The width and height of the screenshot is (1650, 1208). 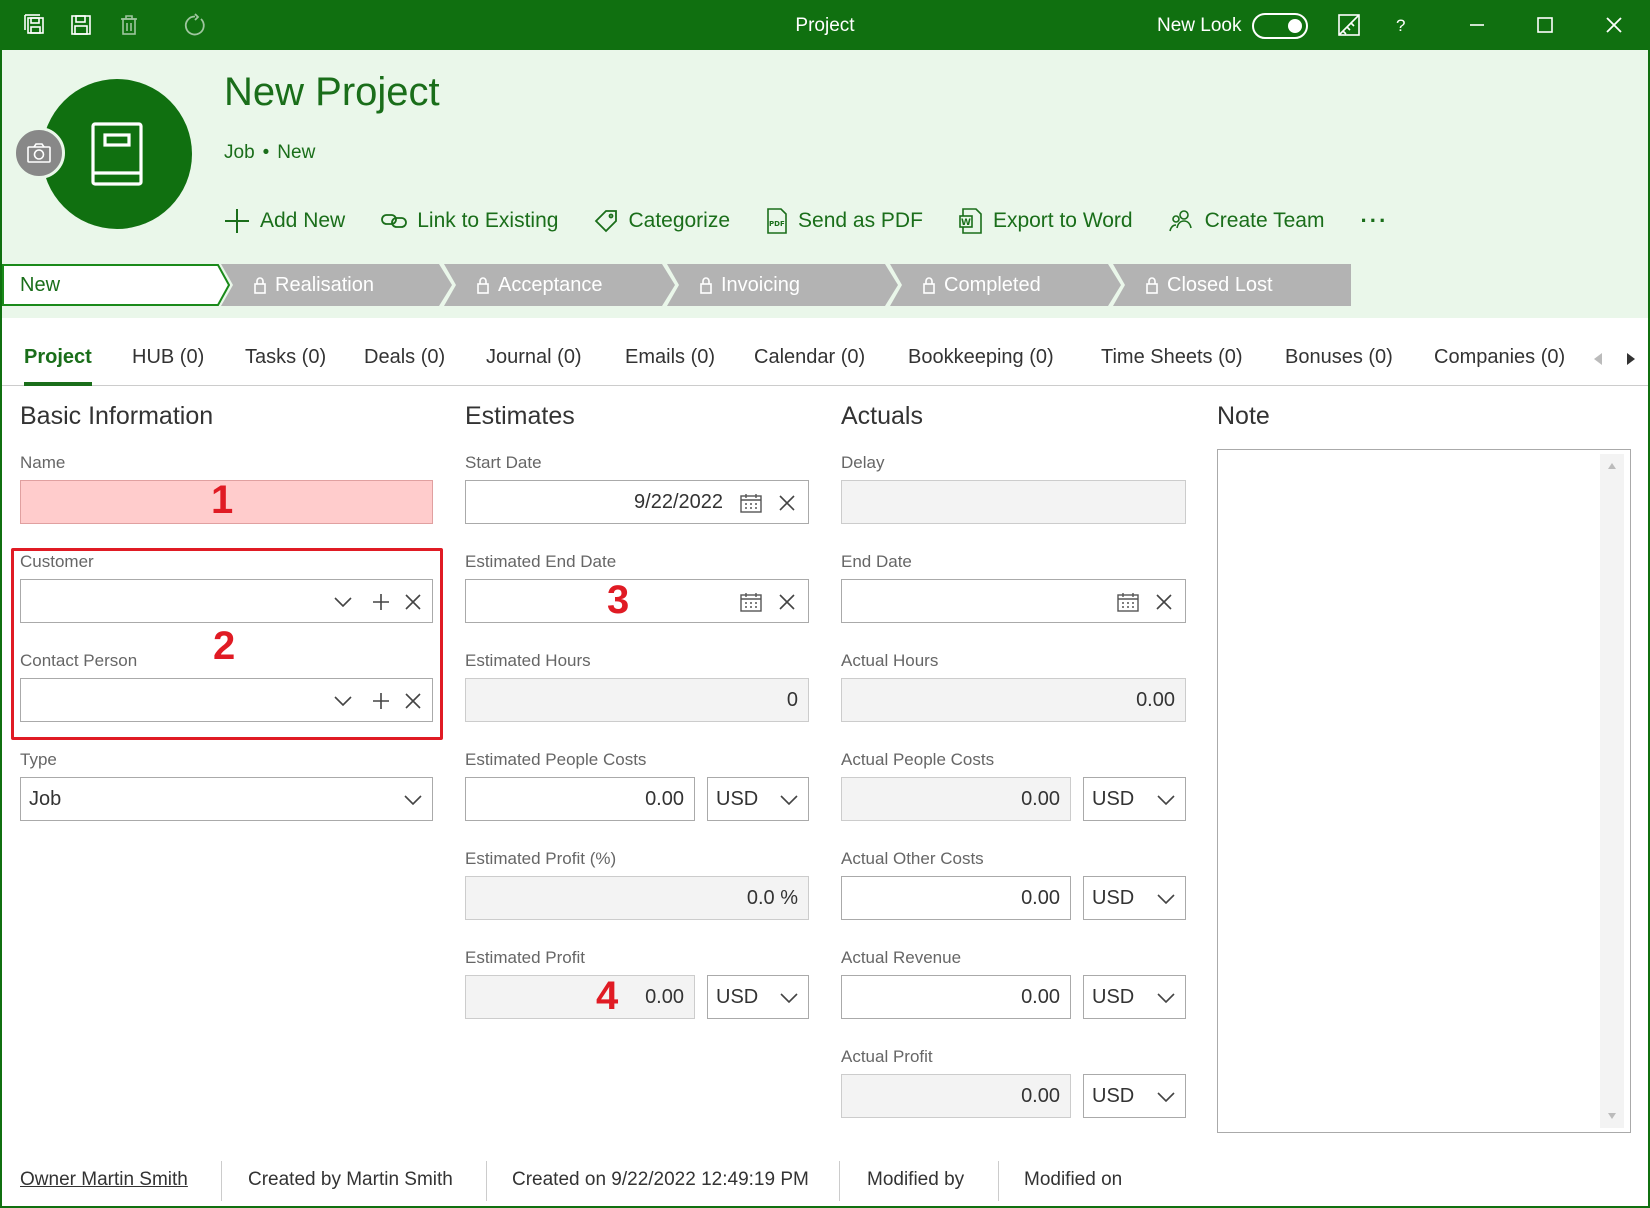 What do you see at coordinates (168, 357) in the screenshot?
I see `tab-hub: HUB (0)` at bounding box center [168, 357].